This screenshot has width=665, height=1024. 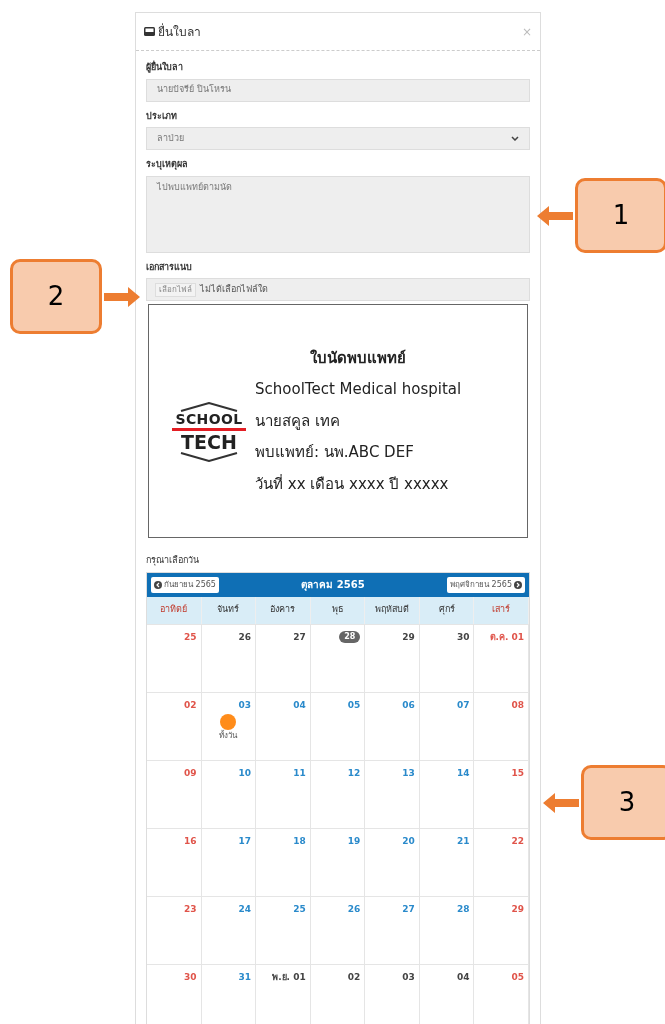 I want to click on day-number: 13, so click(x=408, y=773).